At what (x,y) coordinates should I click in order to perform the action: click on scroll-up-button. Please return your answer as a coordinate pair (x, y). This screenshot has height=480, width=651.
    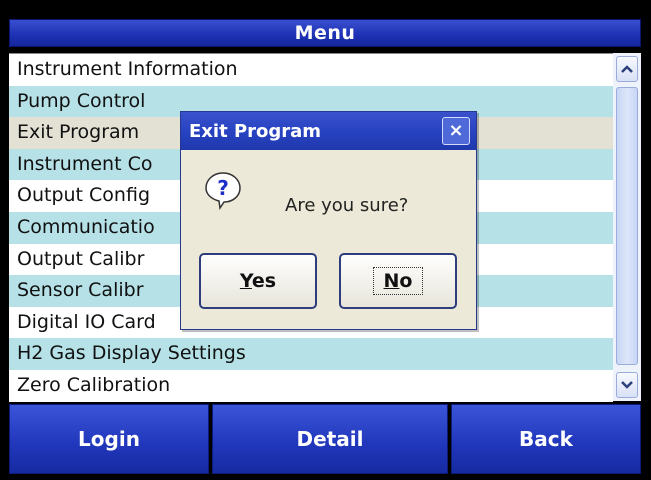
    Looking at the image, I should click on (627, 69).